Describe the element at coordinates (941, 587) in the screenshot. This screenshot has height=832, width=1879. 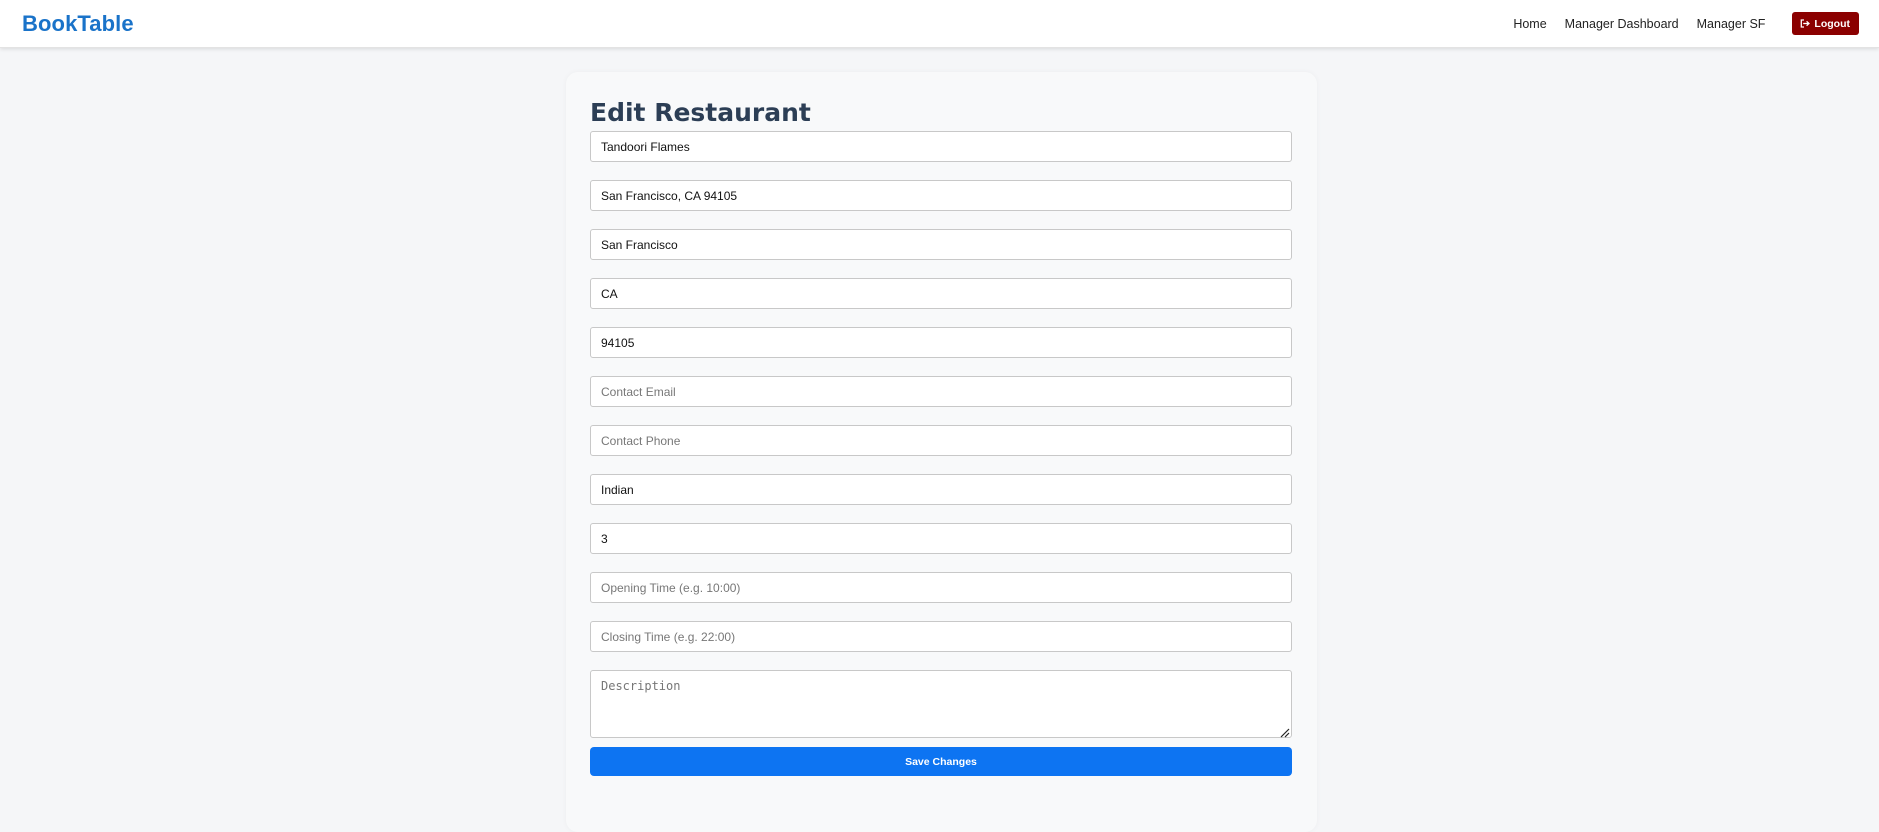
I see `opening-time-input` at that location.